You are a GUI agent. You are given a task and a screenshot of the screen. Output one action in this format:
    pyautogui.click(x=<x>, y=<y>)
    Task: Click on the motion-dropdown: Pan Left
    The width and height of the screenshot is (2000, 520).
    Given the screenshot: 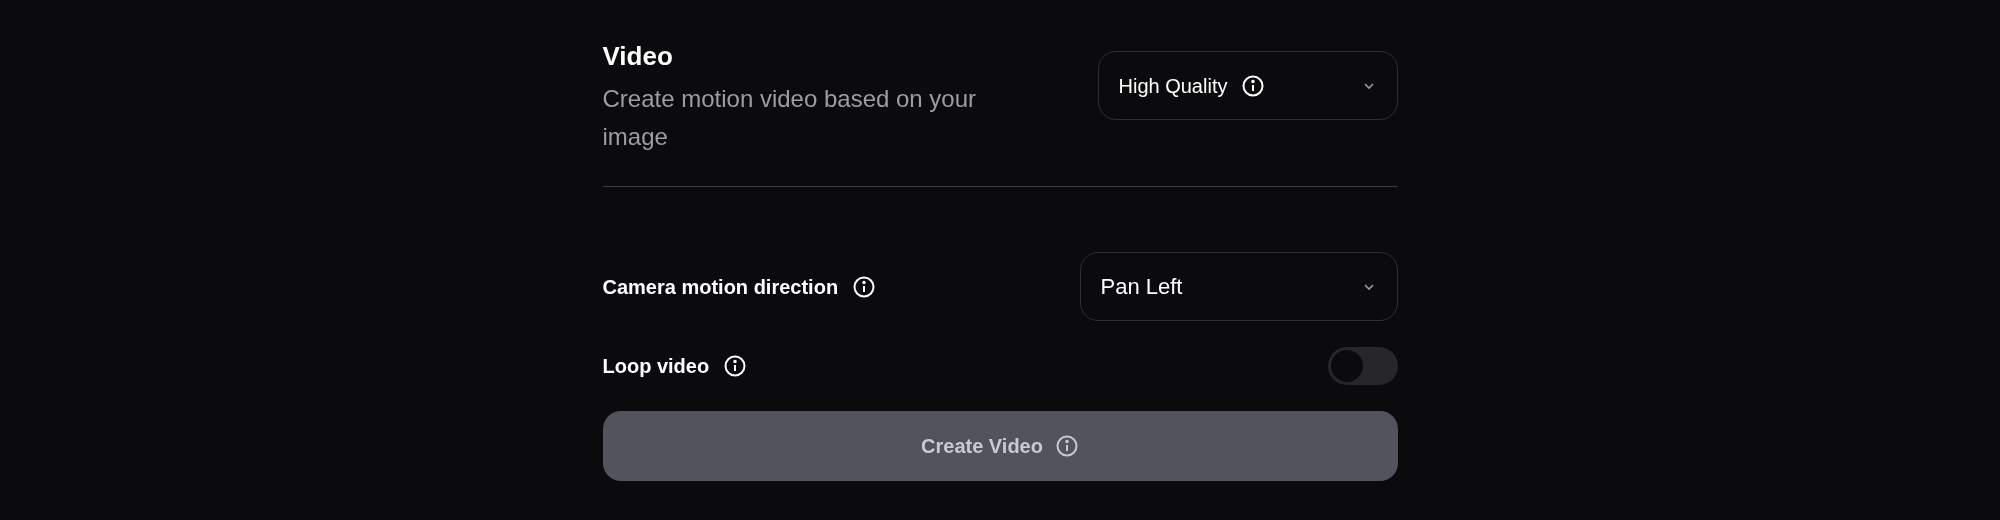 What is the action you would take?
    pyautogui.click(x=1238, y=286)
    